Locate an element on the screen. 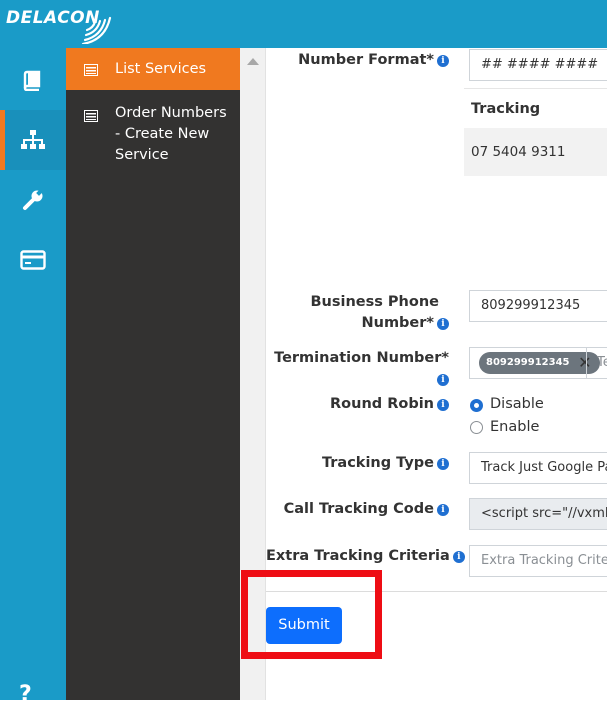 This screenshot has width=607, height=707. sidebar-item-list-services: List Services is located at coordinates (153, 69).